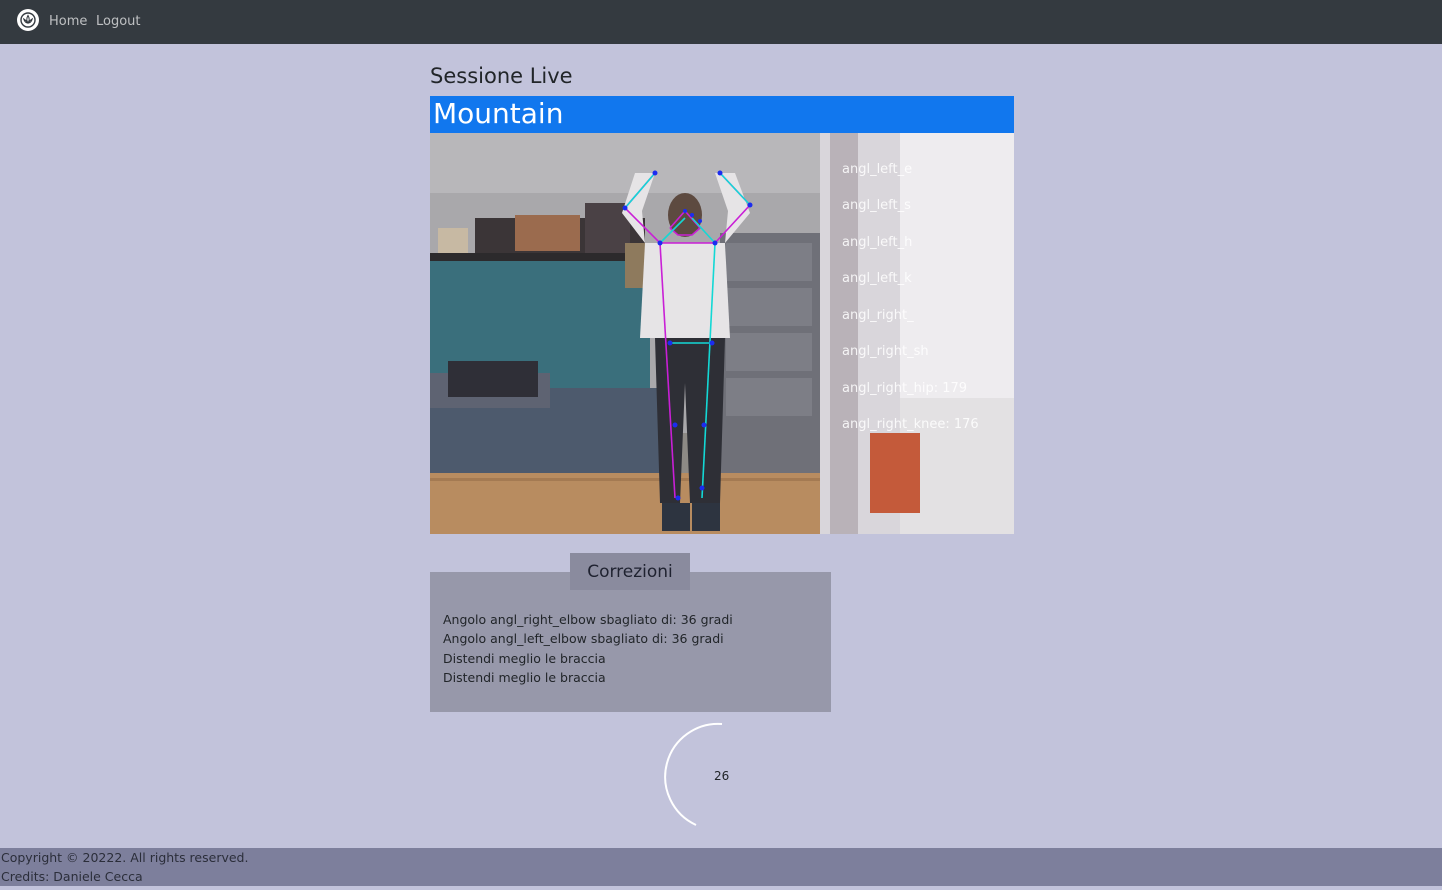 This screenshot has height=890, width=1442. What do you see at coordinates (722, 114) in the screenshot?
I see `pose-name-banner: Mountain` at bounding box center [722, 114].